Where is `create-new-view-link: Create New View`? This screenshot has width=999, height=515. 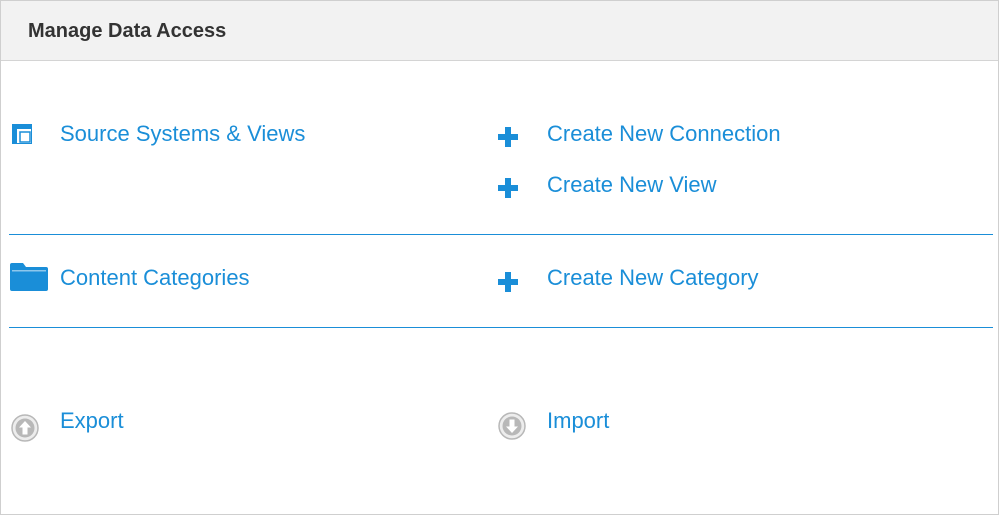
create-new-view-link: Create New View is located at coordinates (632, 185).